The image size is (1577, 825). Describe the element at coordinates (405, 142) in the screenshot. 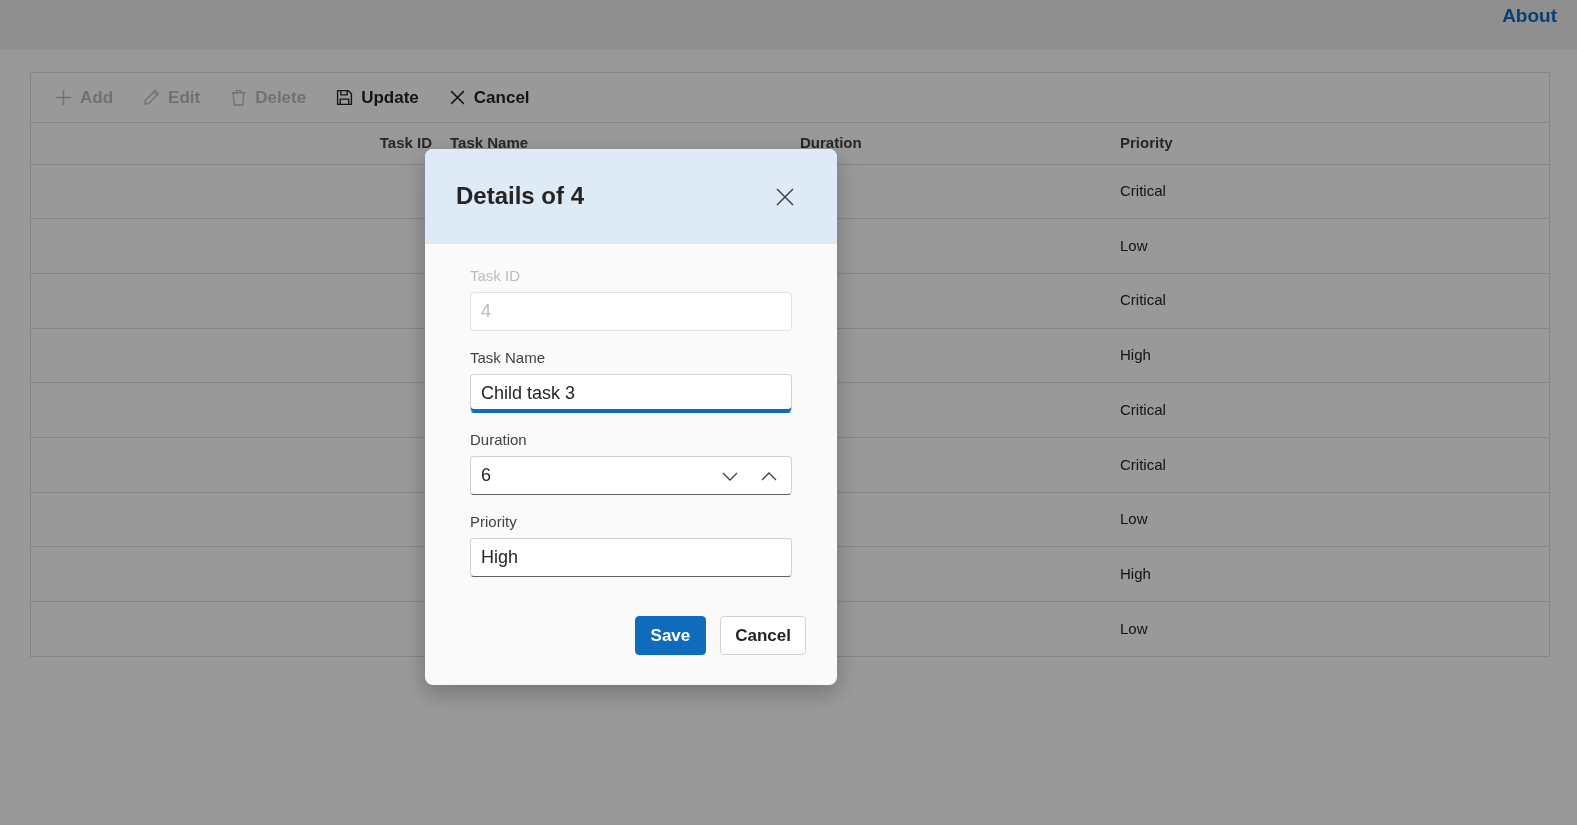

I see `column-header: Task ID` at that location.